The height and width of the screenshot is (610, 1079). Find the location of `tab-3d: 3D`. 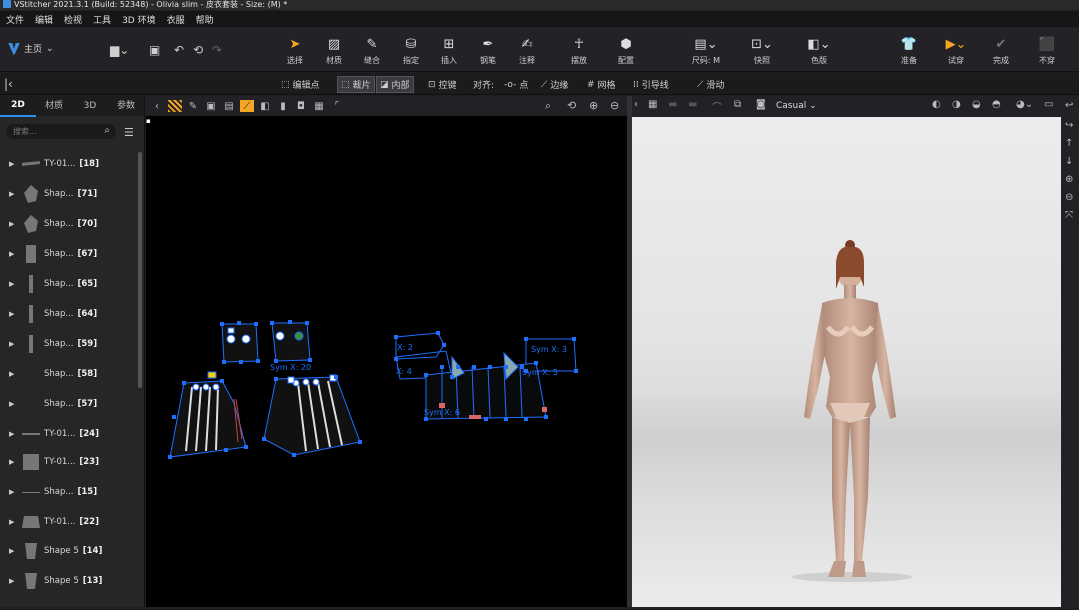

tab-3d: 3D is located at coordinates (90, 106).